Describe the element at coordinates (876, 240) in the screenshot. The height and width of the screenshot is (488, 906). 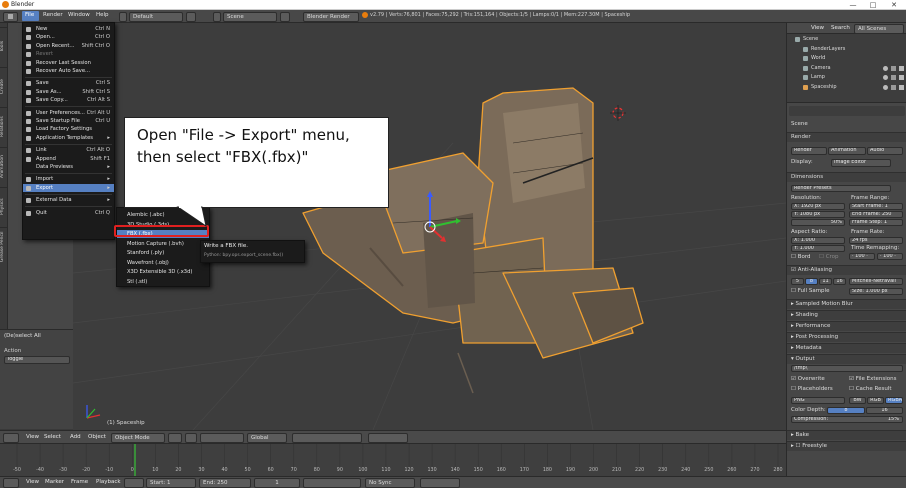
I see `frame-rate-select: 24 fps` at that location.